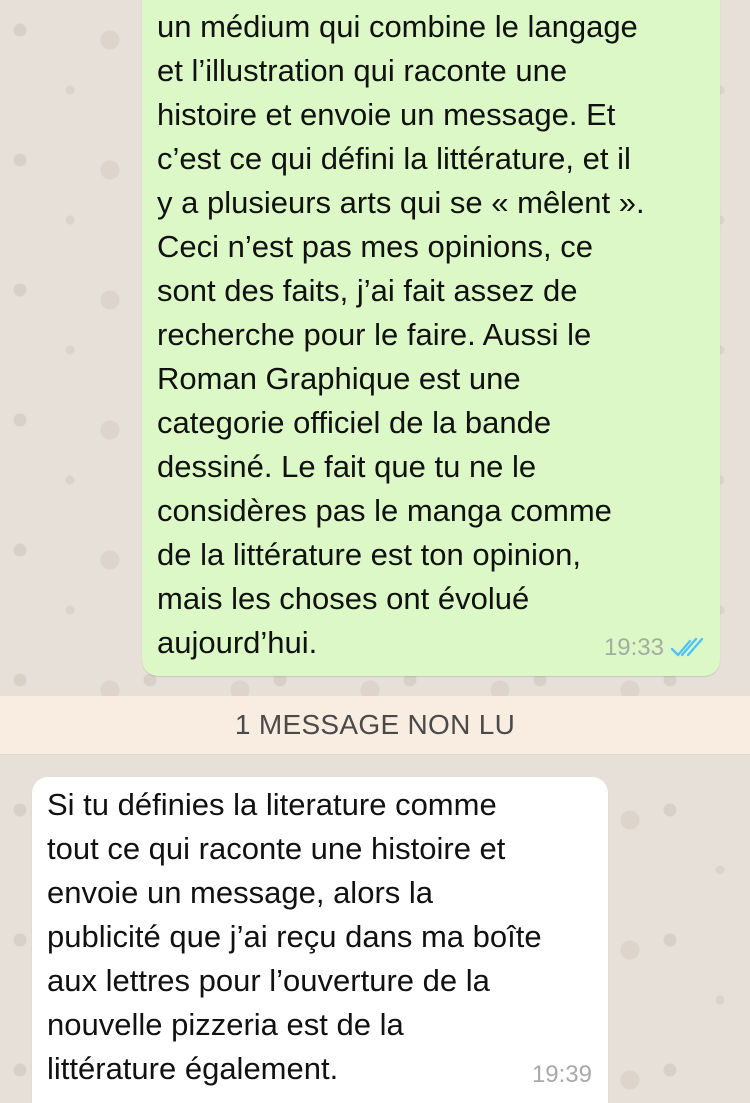 This screenshot has width=750, height=1103. I want to click on outgoing-message-meta: 19:33, so click(654, 648).